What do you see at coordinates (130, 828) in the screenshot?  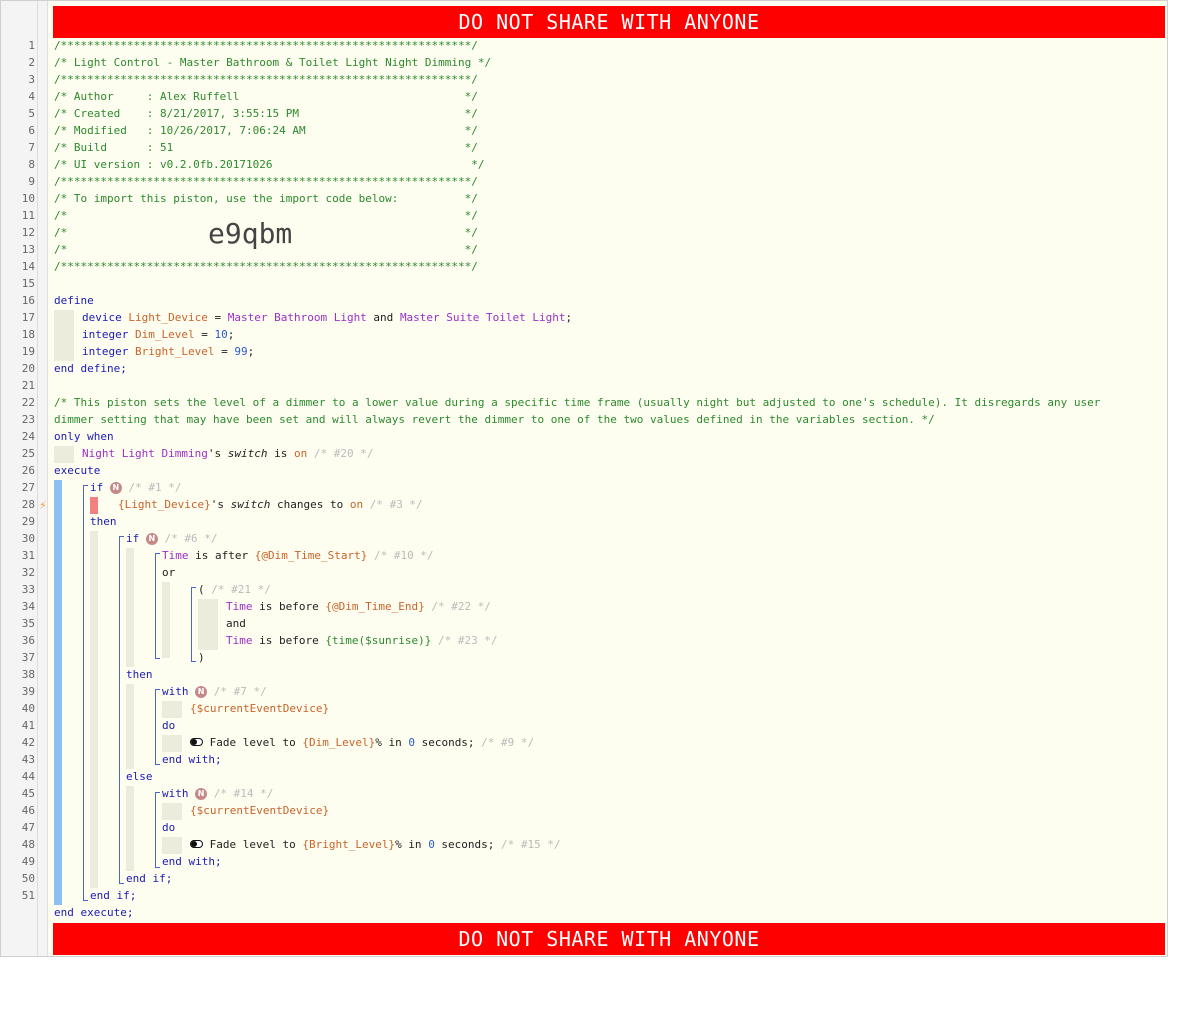 I see `else-actions-bar` at bounding box center [130, 828].